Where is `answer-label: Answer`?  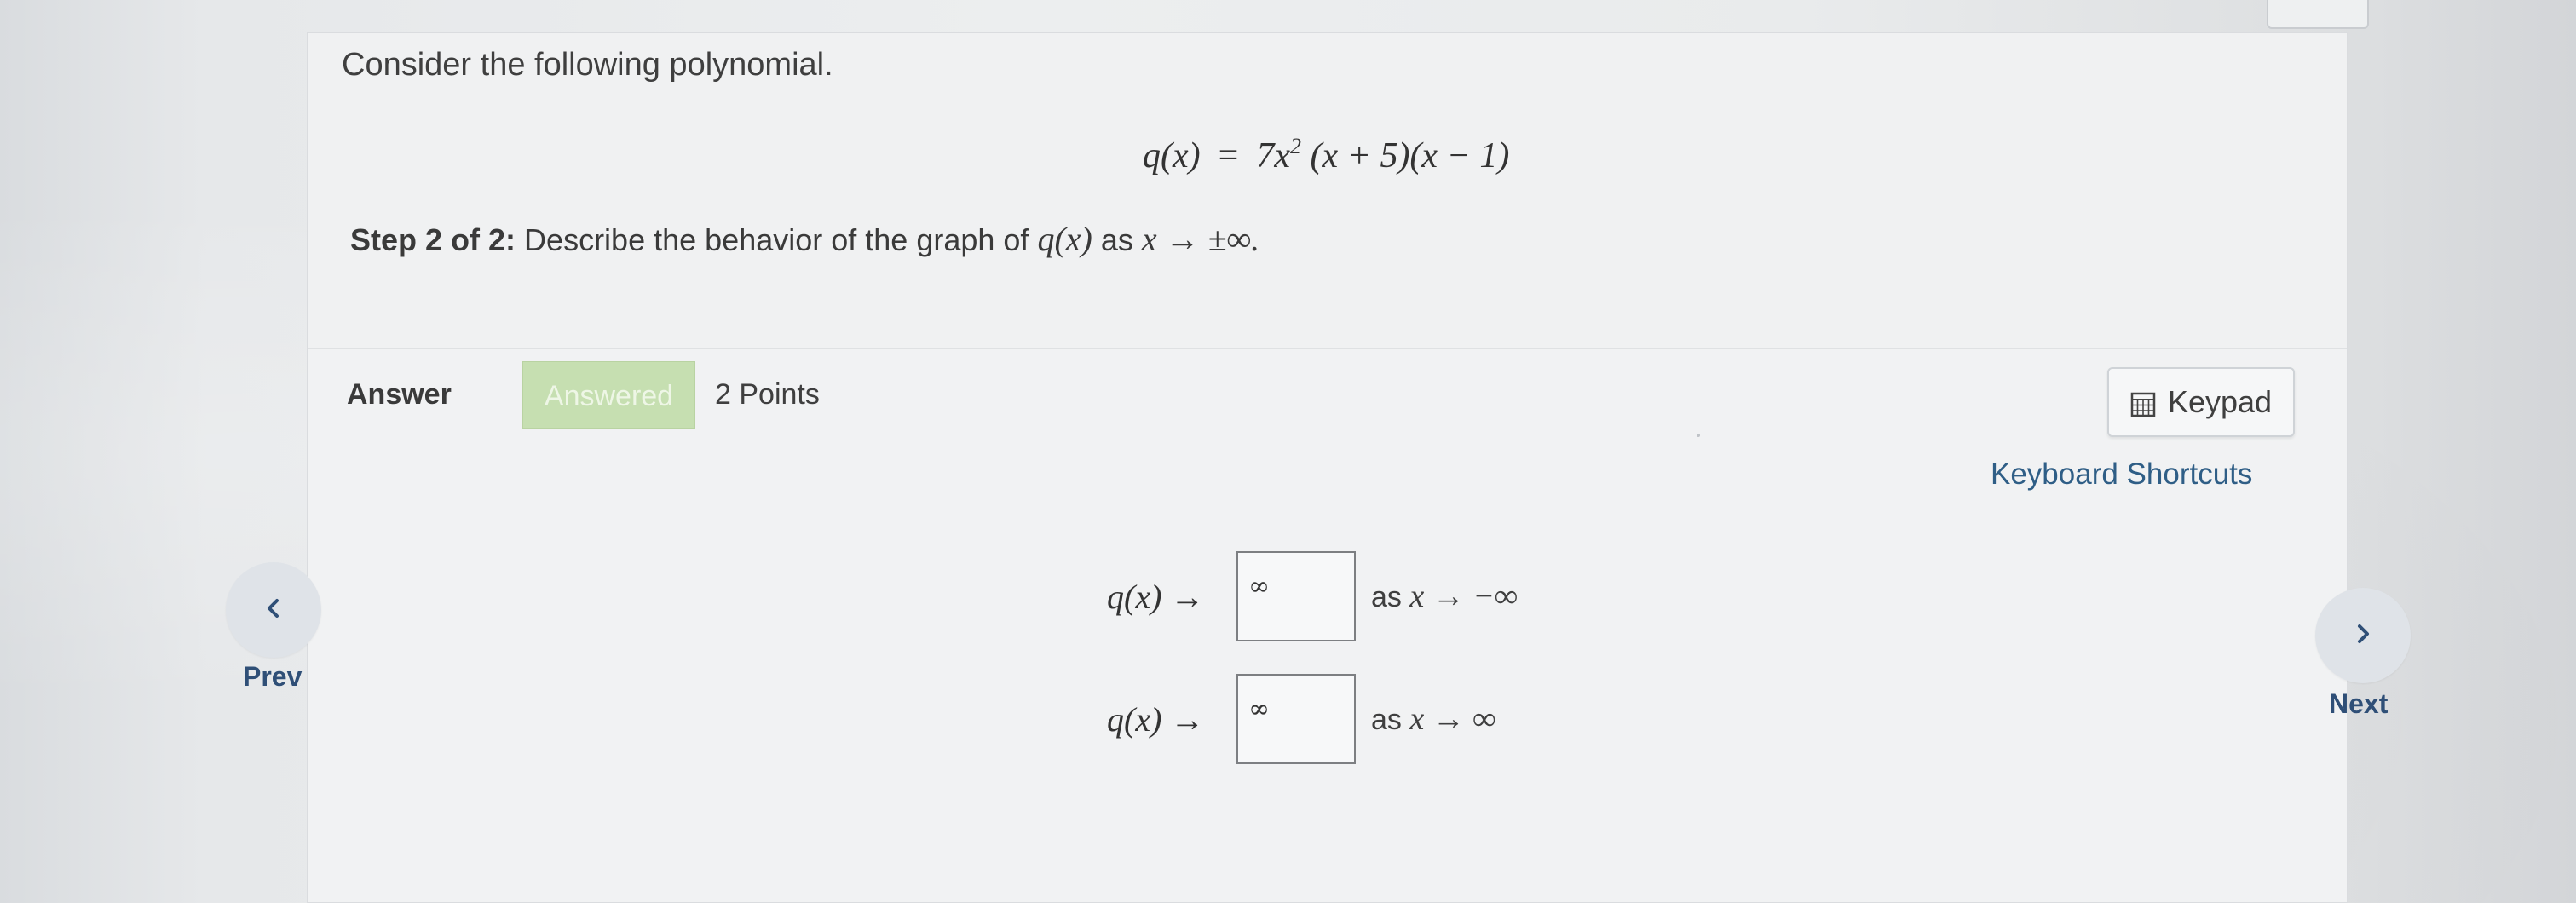
answer-label: Answer is located at coordinates (399, 394).